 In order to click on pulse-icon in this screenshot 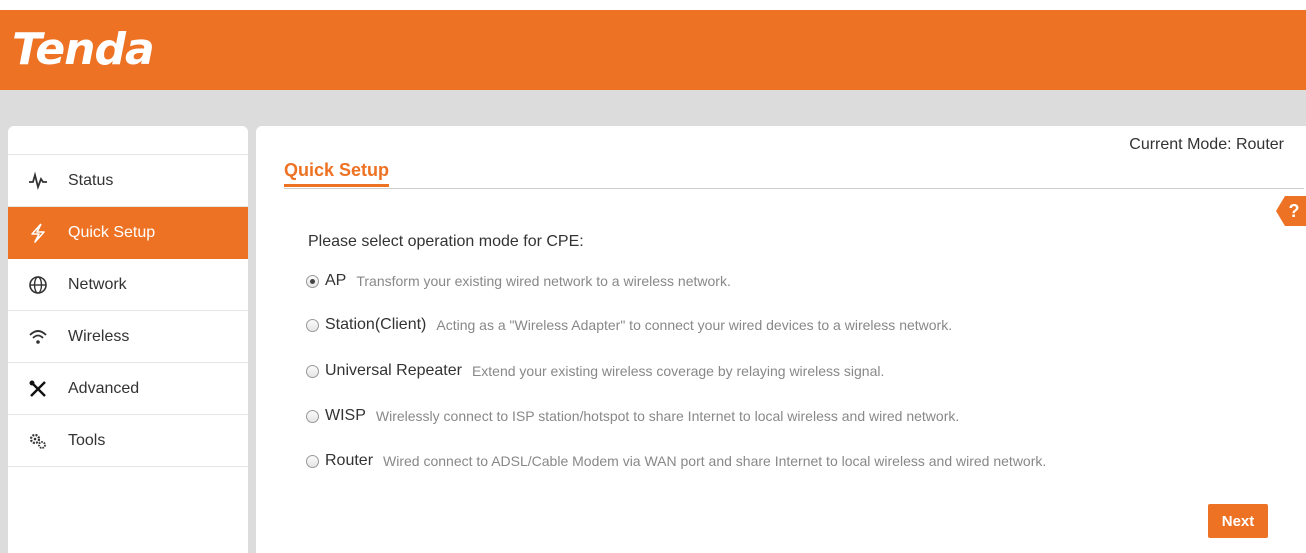, I will do `click(38, 181)`.